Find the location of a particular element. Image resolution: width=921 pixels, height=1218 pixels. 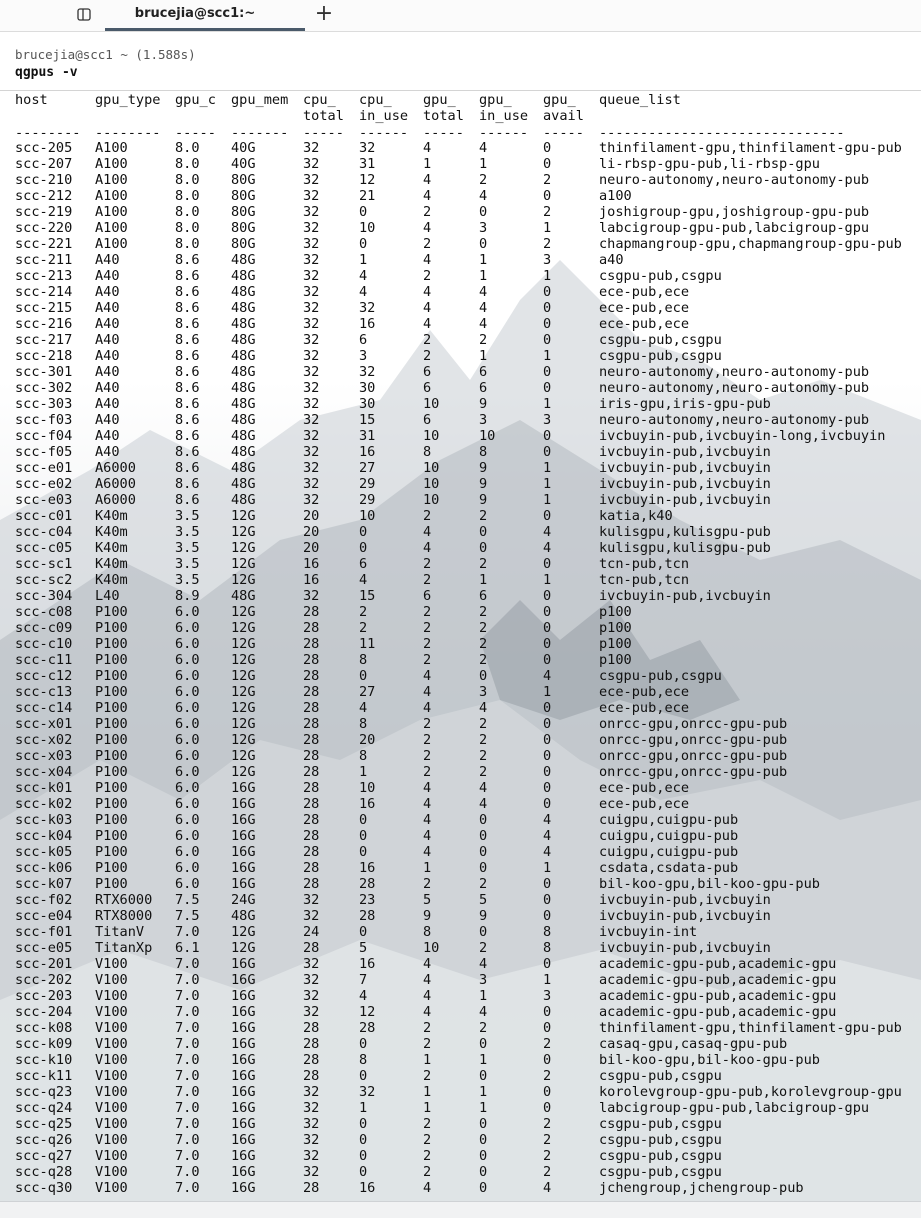

cell-gpu-avail: 8 is located at coordinates (547, 932).